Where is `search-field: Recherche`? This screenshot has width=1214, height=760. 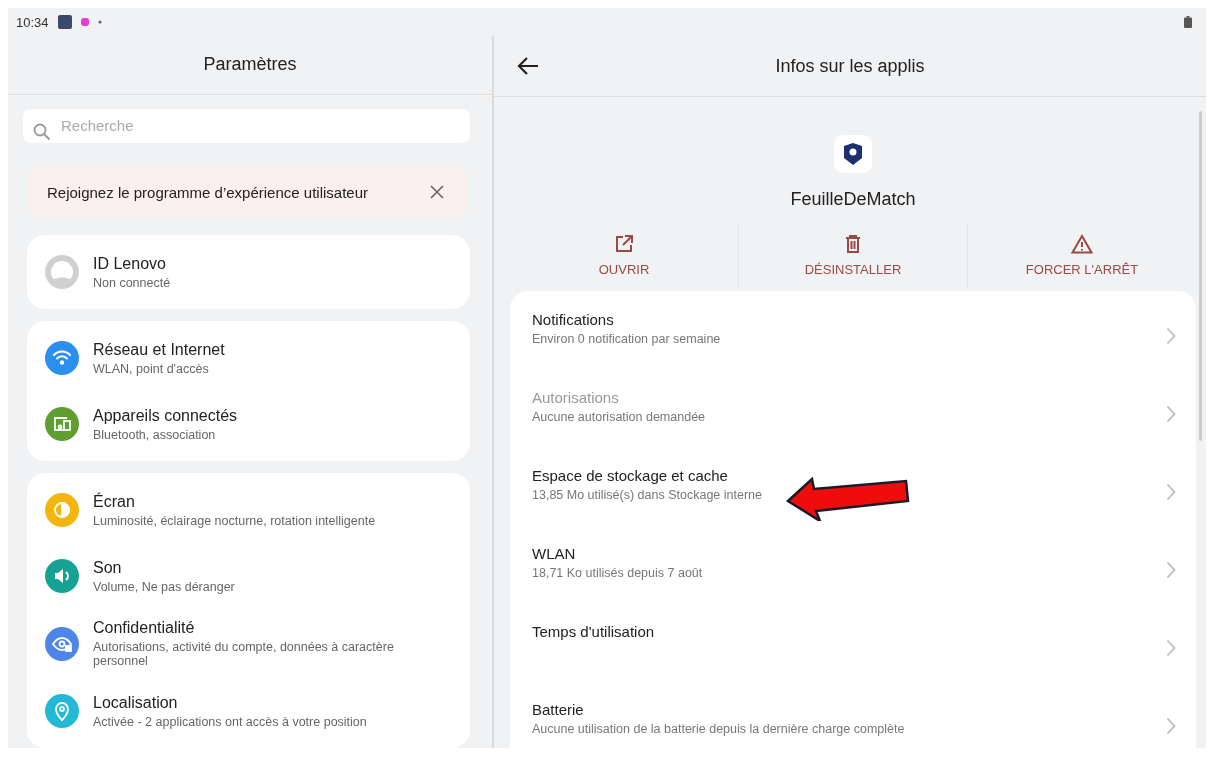
search-field: Recherche is located at coordinates (246, 126).